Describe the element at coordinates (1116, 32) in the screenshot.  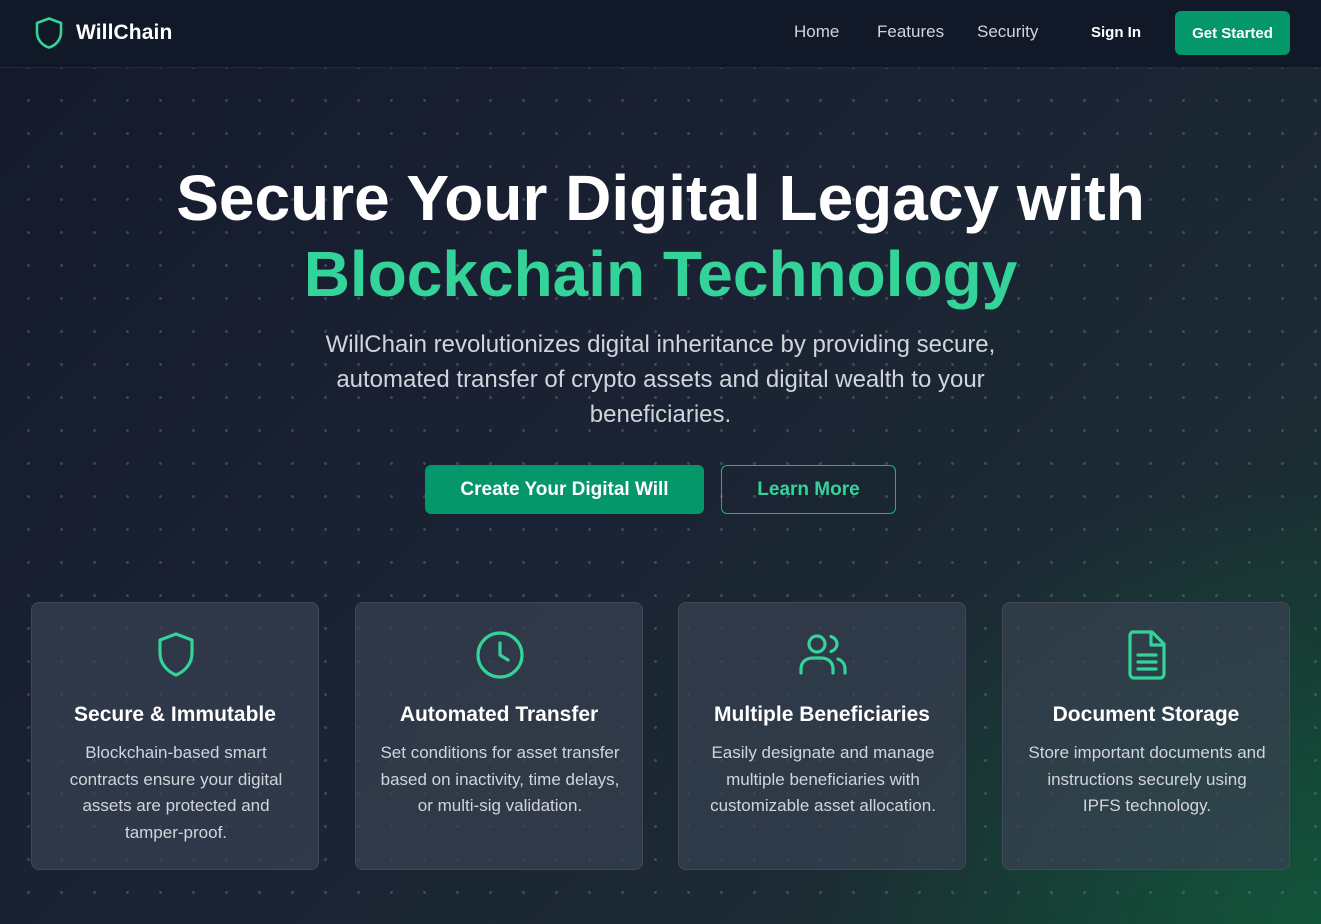
I see `sign-in-link: Sign In` at that location.